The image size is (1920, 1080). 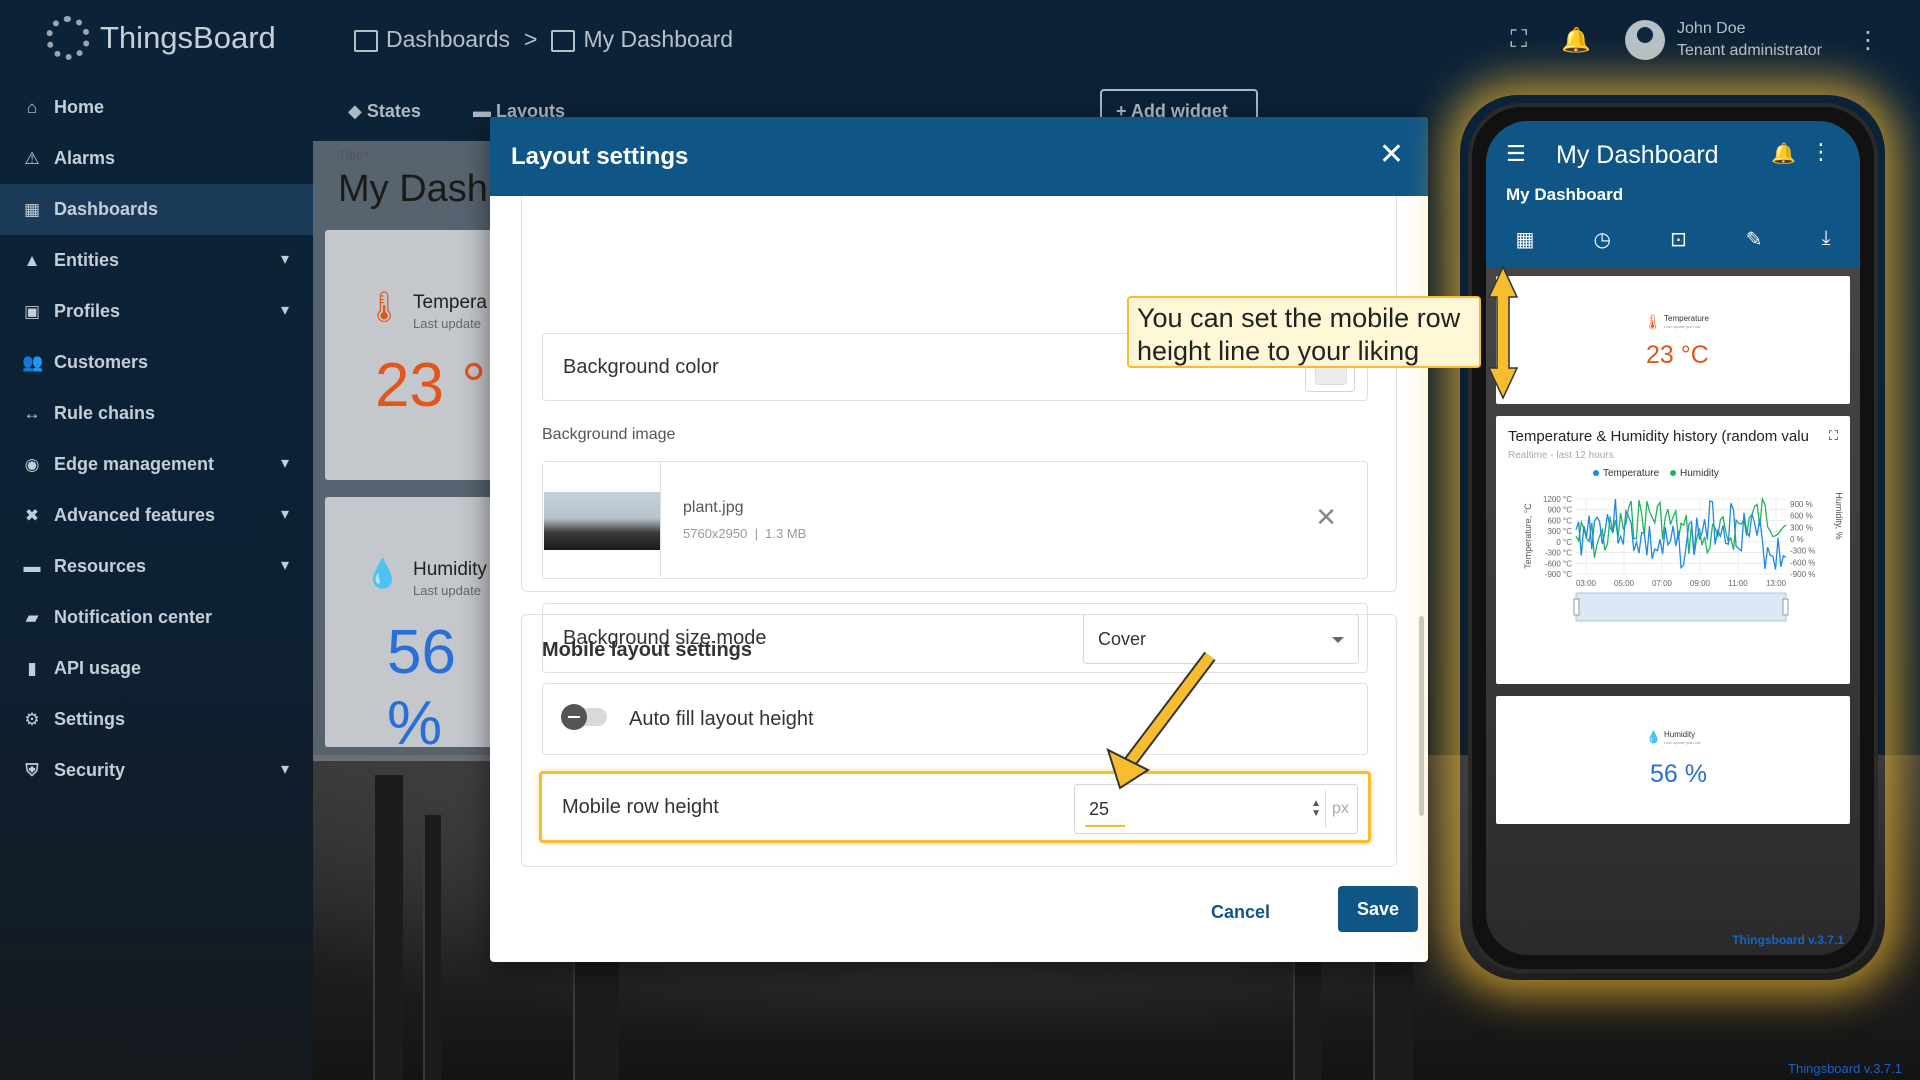 I want to click on sidebar-item-label: Settings, so click(x=90, y=719).